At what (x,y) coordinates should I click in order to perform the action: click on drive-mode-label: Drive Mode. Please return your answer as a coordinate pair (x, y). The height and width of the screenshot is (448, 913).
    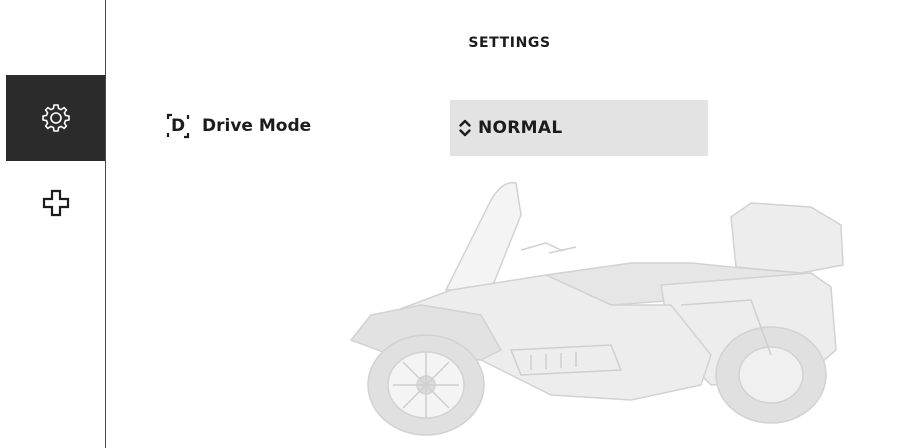
    Looking at the image, I should click on (257, 126).